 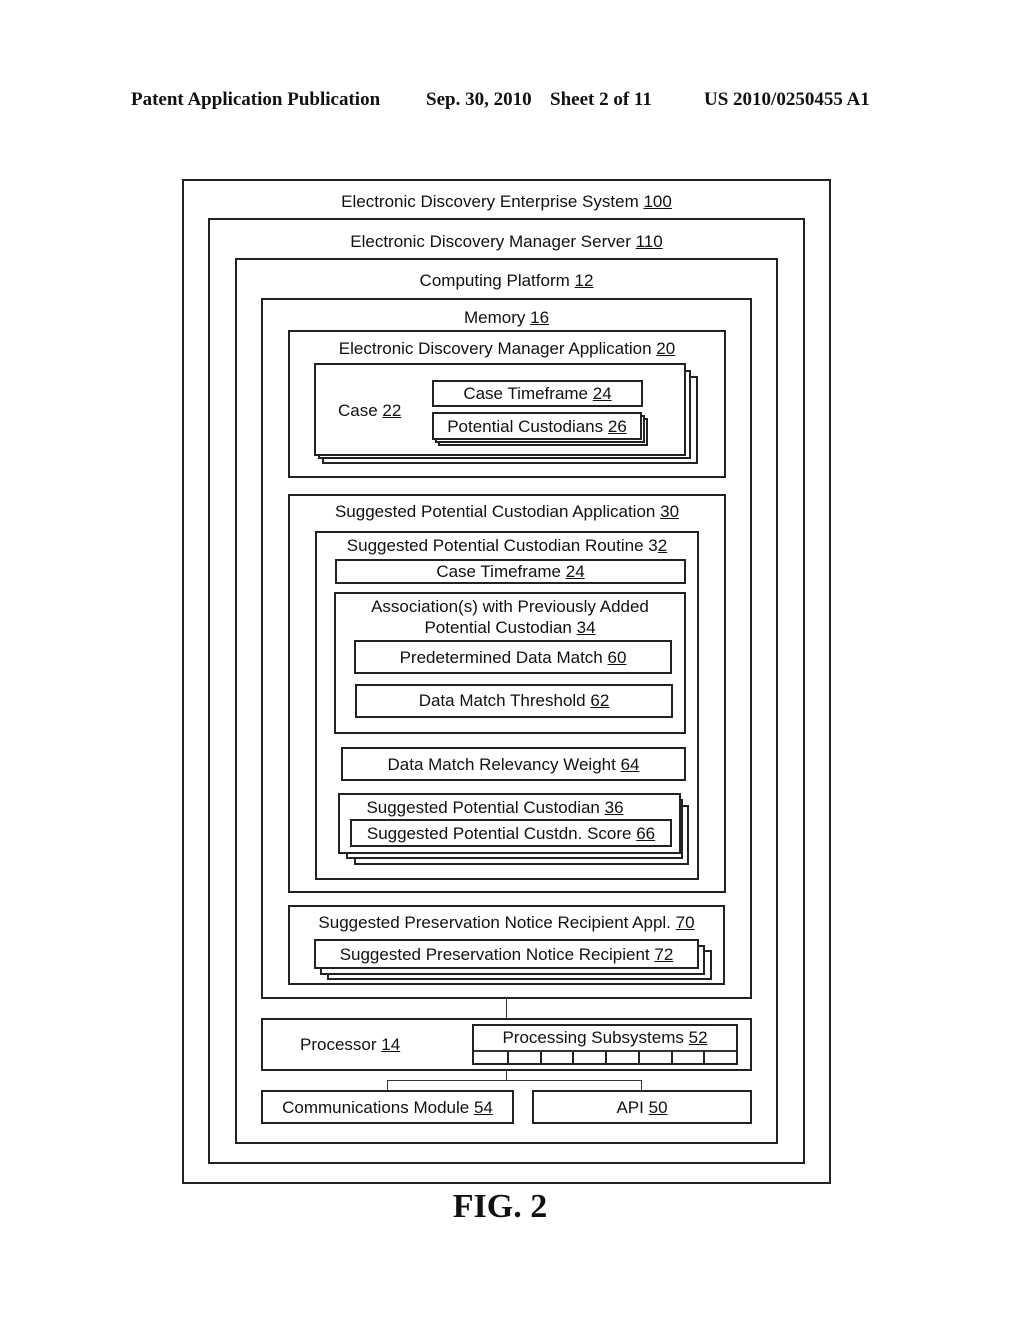 I want to click on processing-subsystems-label: Processing Subsystems 52, so click(x=605, y=1037).